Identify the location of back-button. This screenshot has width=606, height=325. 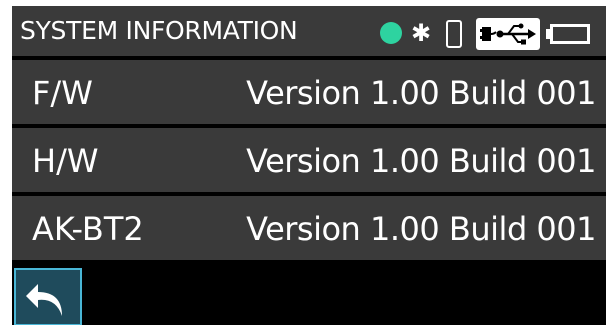
(48, 296).